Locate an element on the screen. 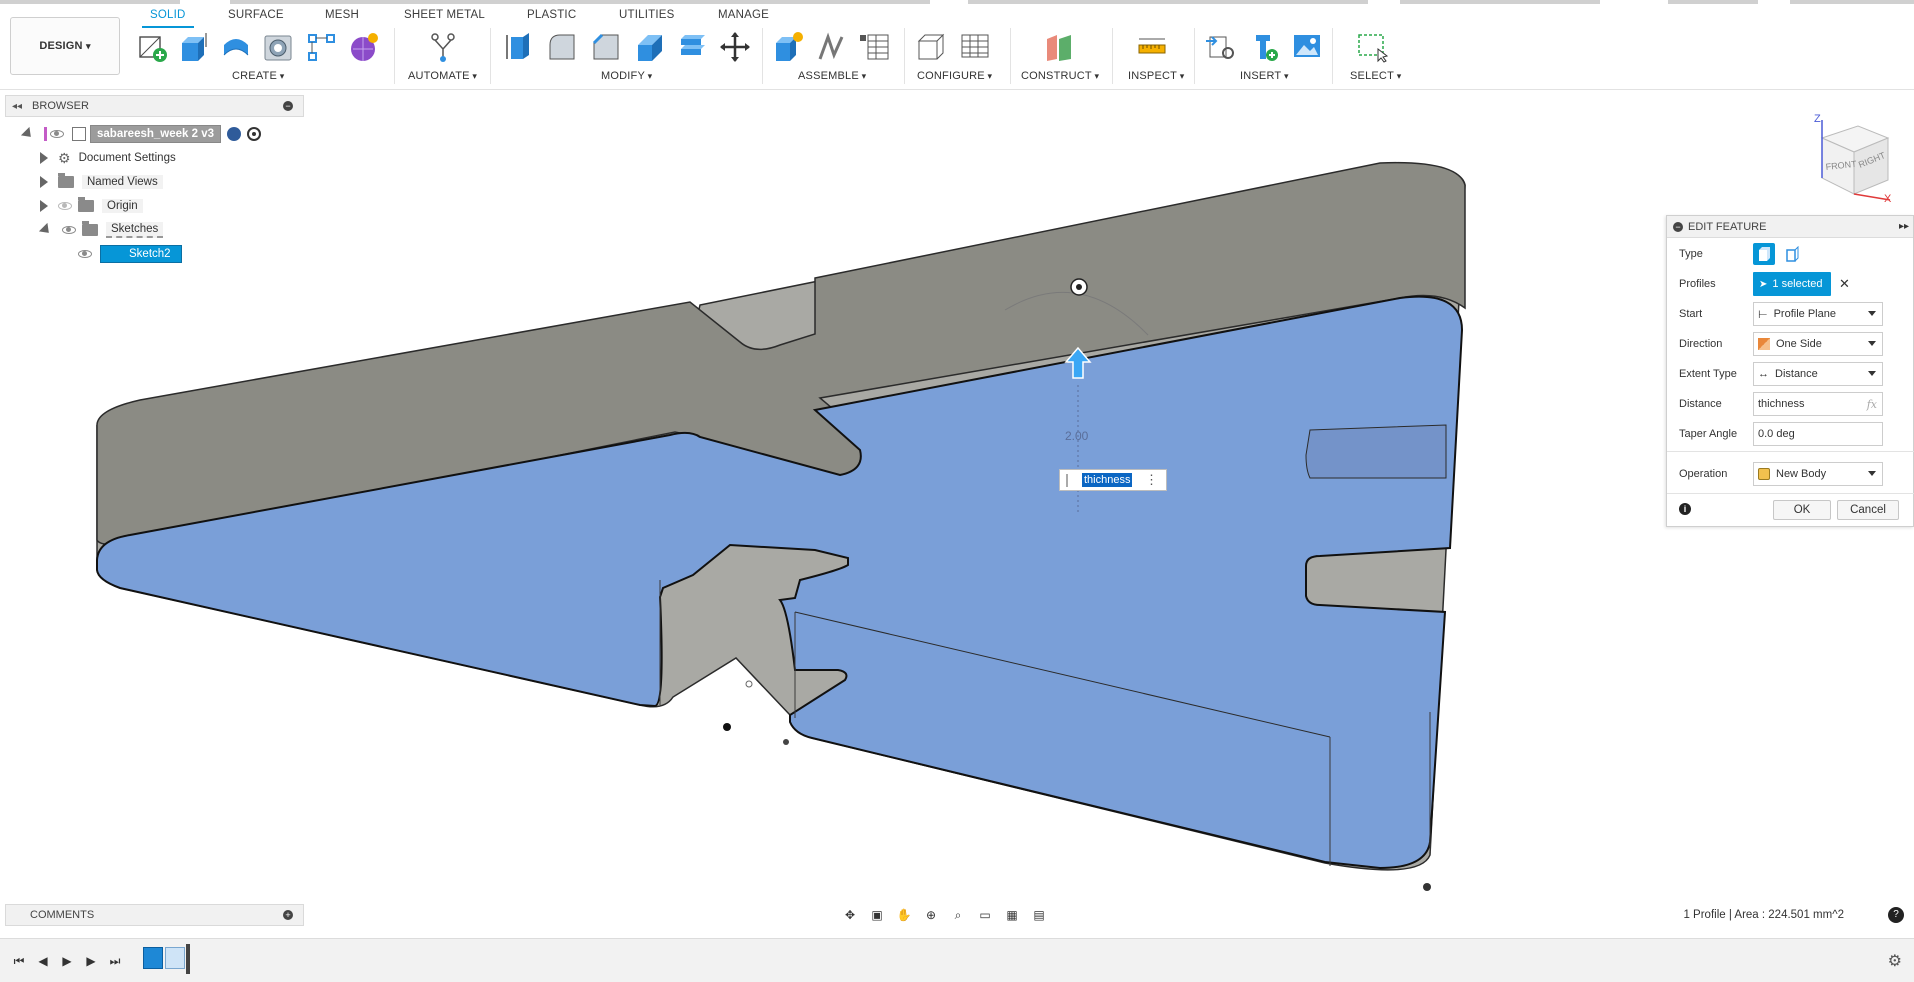  edit-feature-title: EDIT FEATURE is located at coordinates (1727, 226).